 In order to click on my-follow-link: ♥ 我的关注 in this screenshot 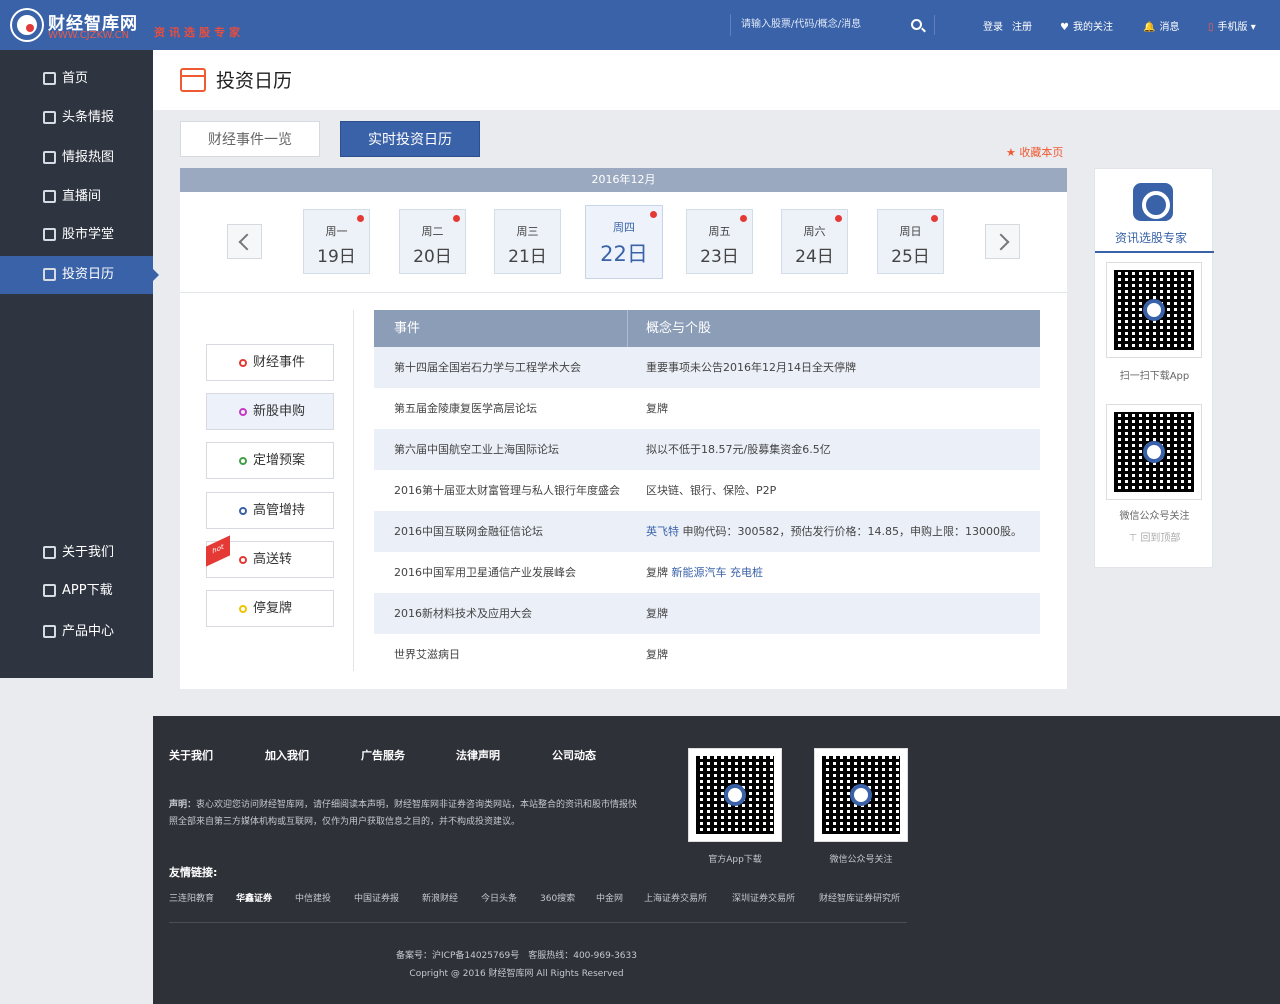, I will do `click(1086, 25)`.